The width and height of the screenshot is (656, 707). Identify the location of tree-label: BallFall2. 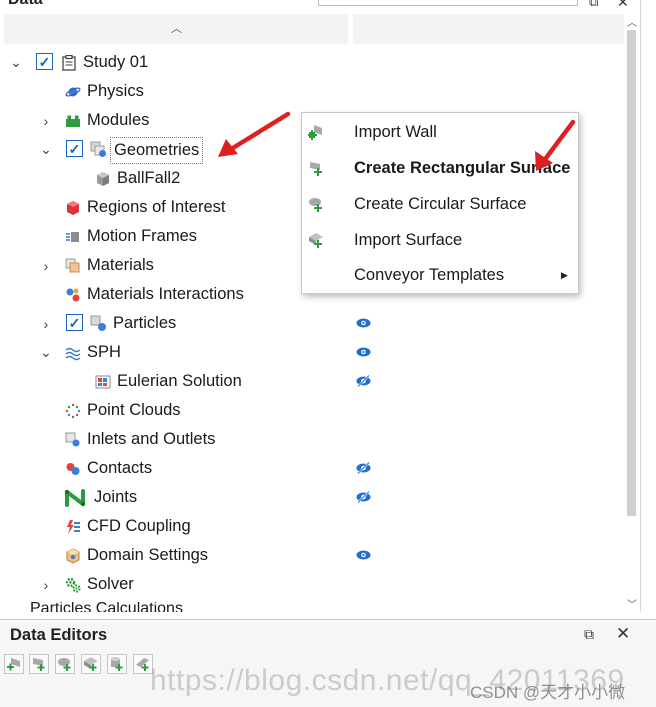
(149, 178).